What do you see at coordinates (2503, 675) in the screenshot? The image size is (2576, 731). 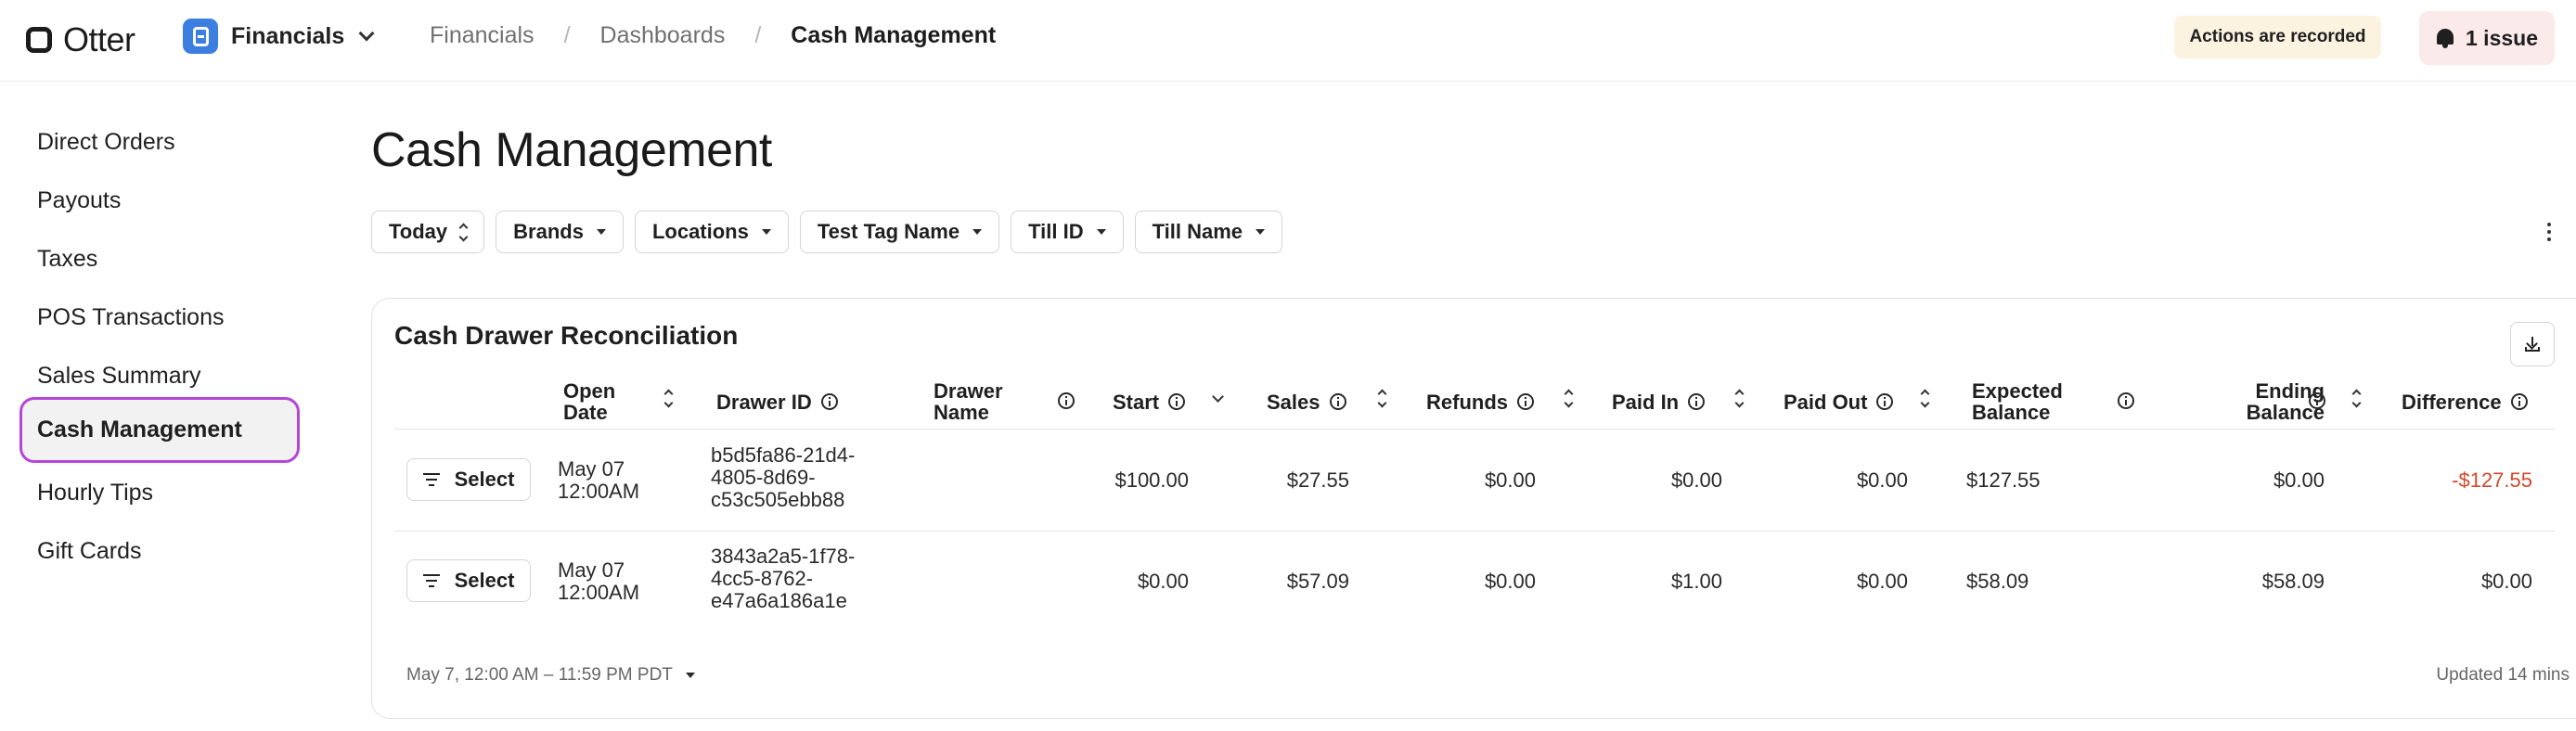 I see `updated-timestamp: Updated 14 mins` at bounding box center [2503, 675].